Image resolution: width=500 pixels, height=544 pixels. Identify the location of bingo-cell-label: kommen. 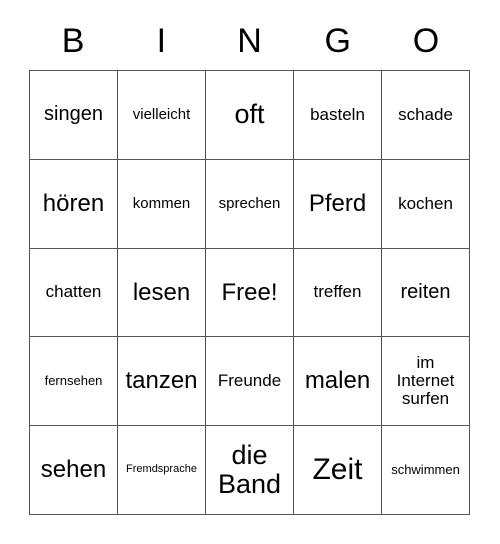
(161, 203).